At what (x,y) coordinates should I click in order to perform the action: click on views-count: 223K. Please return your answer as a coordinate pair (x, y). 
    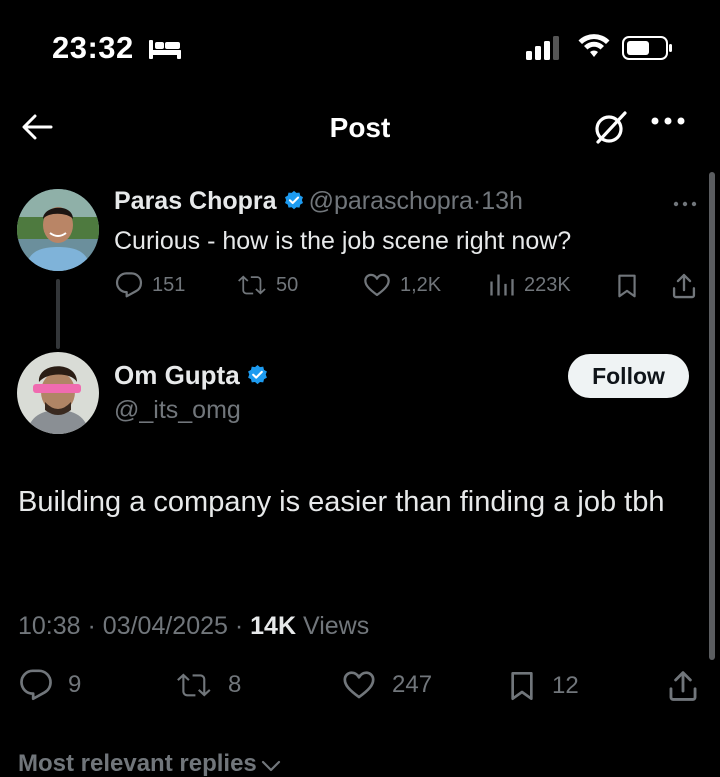
    Looking at the image, I should click on (547, 284).